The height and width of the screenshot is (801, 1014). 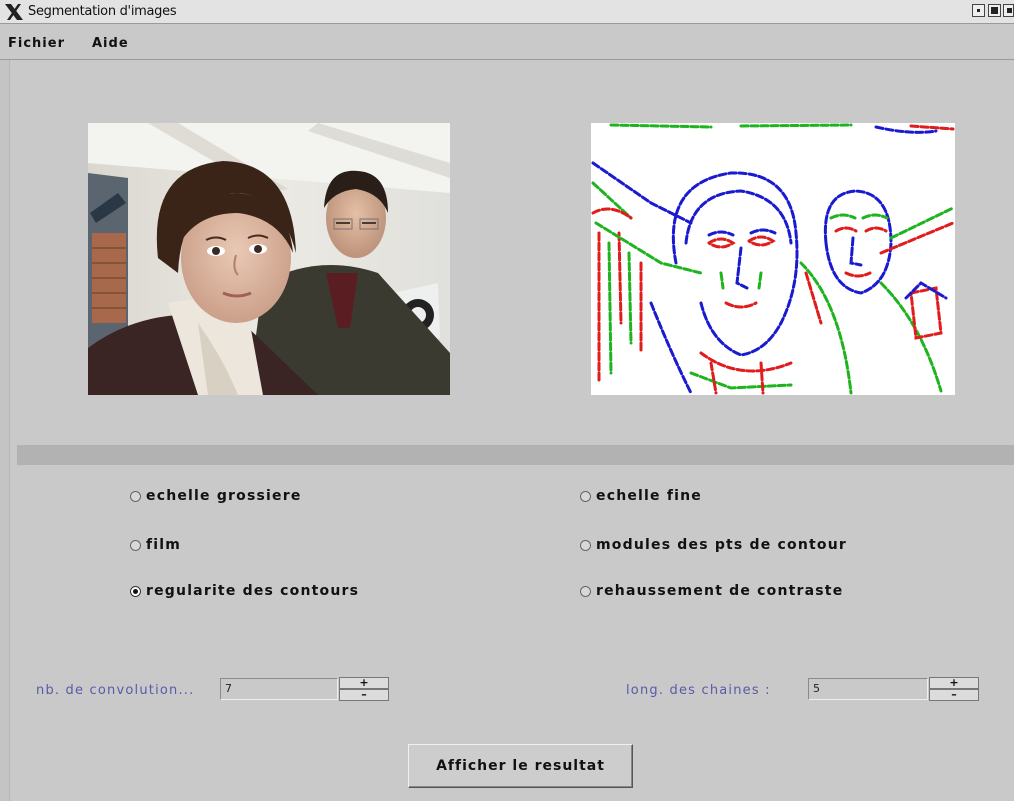 What do you see at coordinates (868, 689) in the screenshot?
I see `chain-length-input: 5` at bounding box center [868, 689].